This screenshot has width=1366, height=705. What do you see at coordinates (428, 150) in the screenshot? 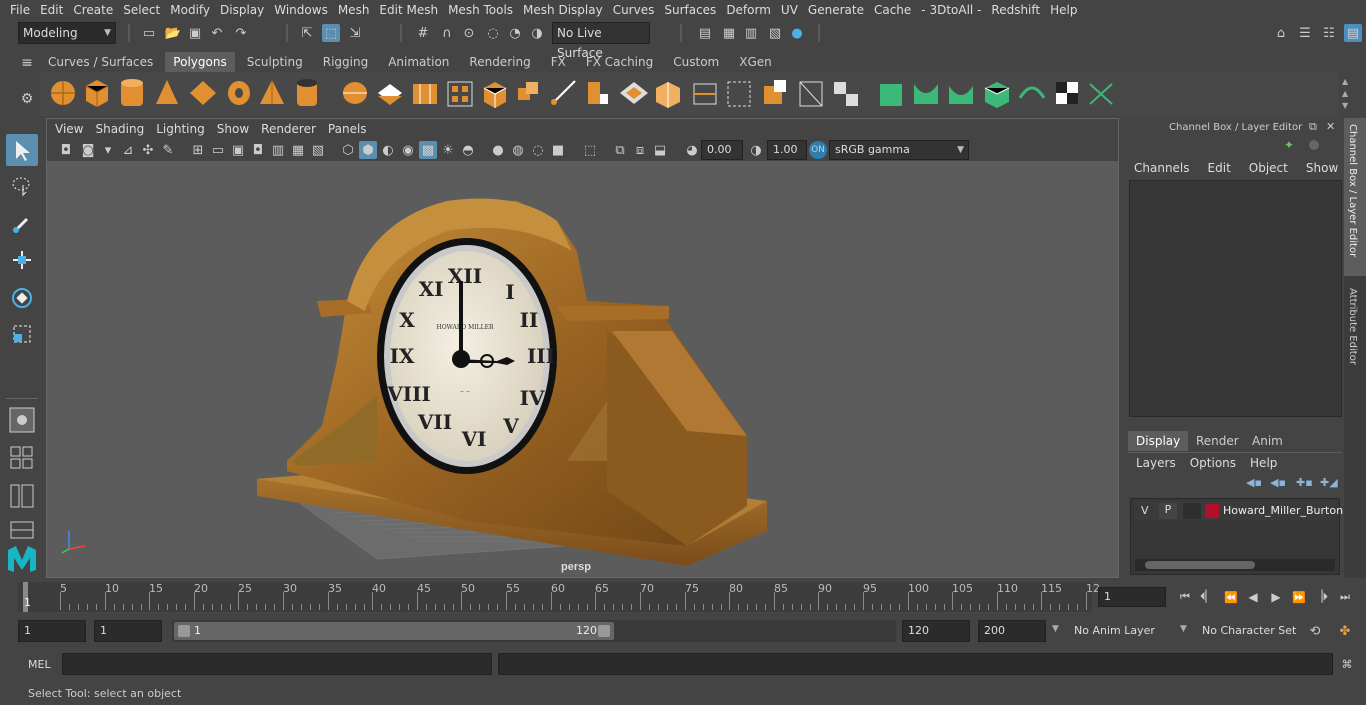
I see `textured-icon: ▩` at bounding box center [428, 150].